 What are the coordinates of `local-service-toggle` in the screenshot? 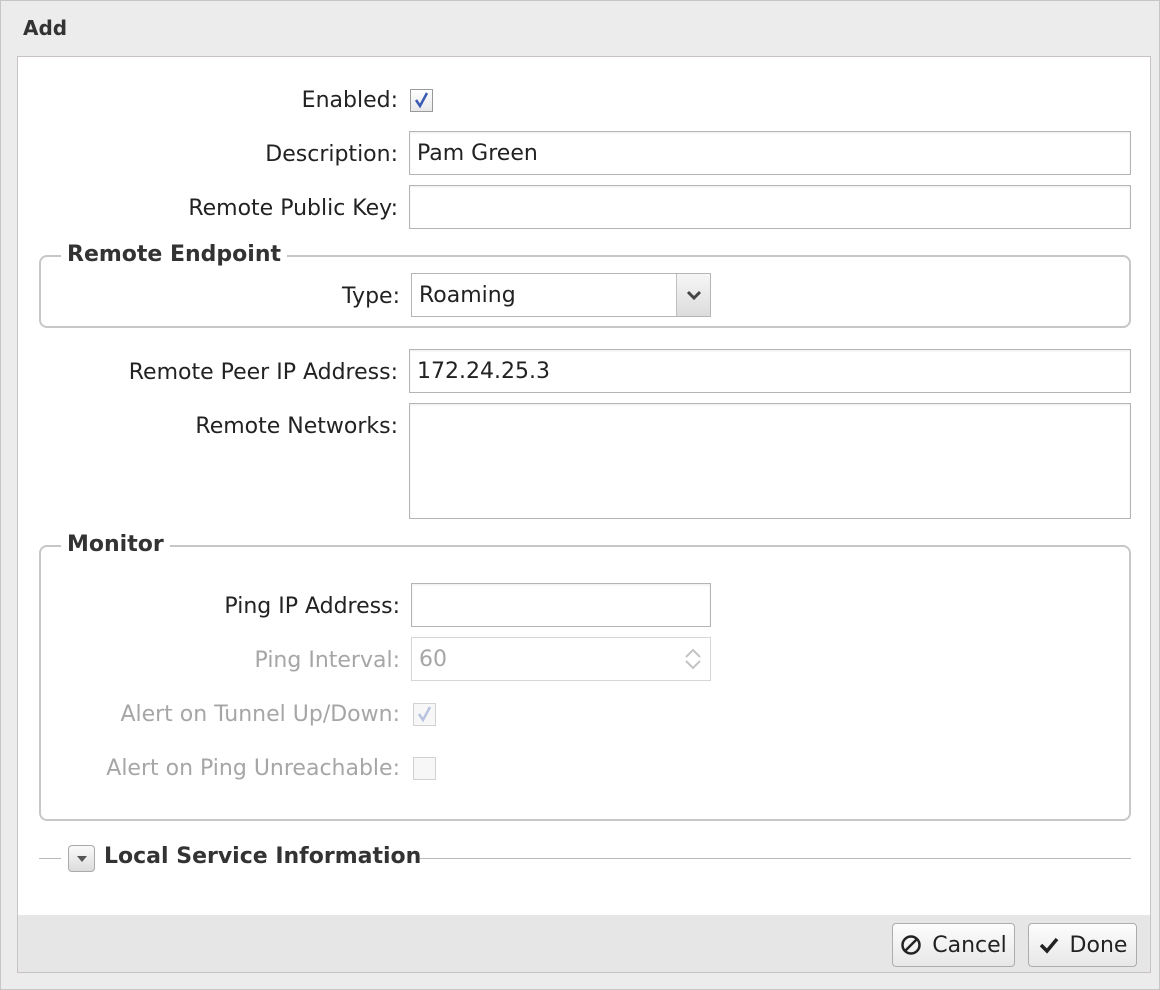 It's located at (81, 858).